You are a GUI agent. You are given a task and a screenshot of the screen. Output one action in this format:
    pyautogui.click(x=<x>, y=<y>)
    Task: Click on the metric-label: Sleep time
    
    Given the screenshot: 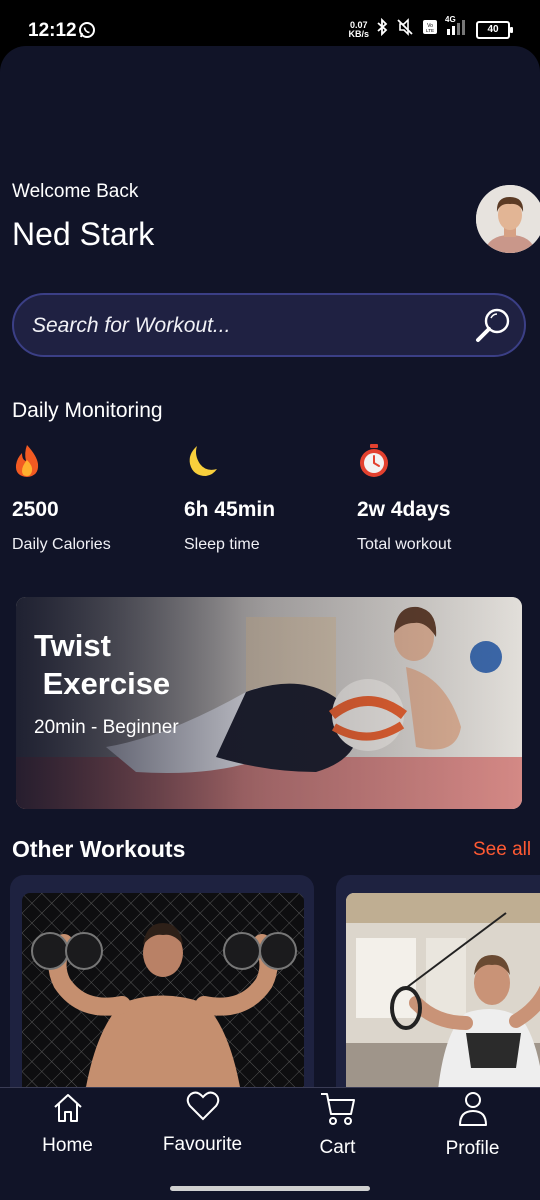 What is the action you would take?
    pyautogui.click(x=222, y=544)
    